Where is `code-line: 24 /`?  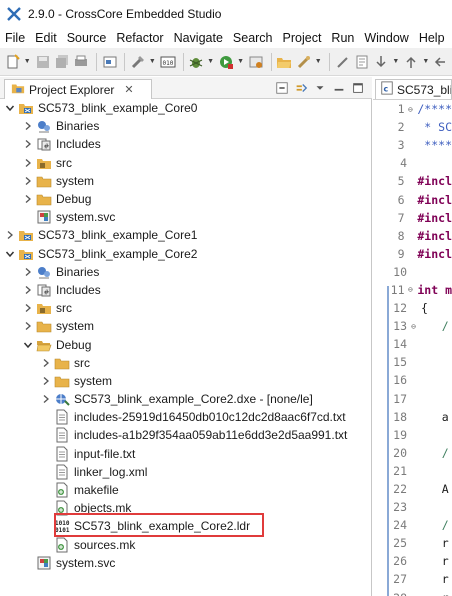 code-line: 24 / is located at coordinates (419, 525).